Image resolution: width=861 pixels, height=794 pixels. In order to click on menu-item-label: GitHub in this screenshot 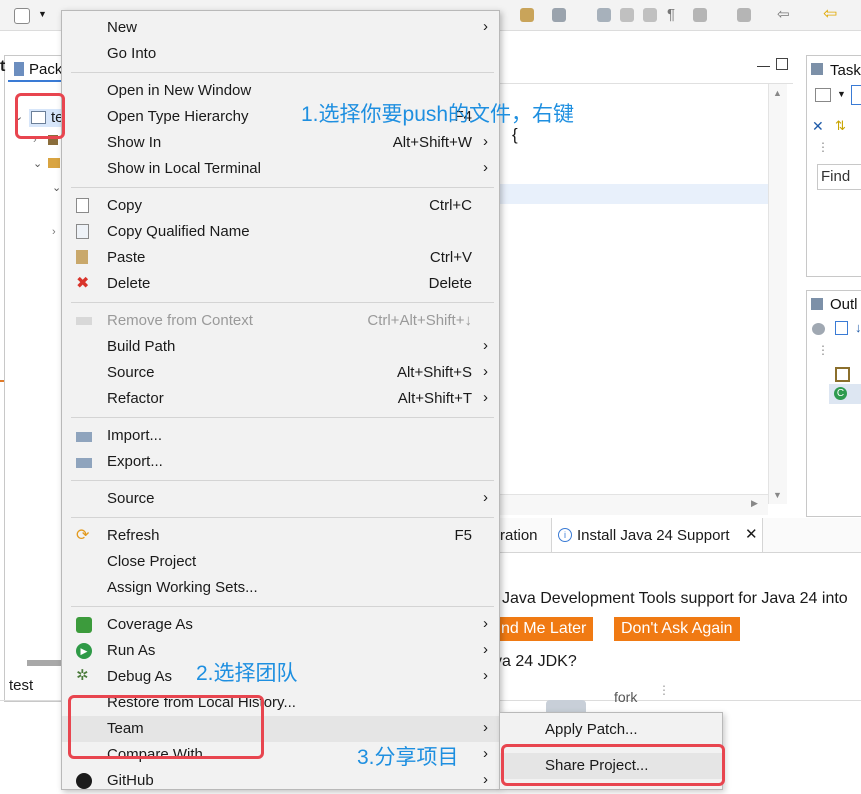, I will do `click(130, 780)`.